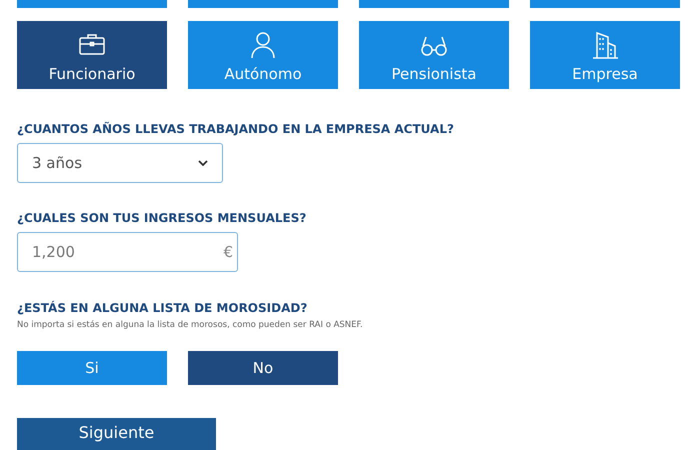 This screenshot has height=450, width=700. What do you see at coordinates (263, 55) in the screenshot?
I see `profile-tile: Autónomo` at bounding box center [263, 55].